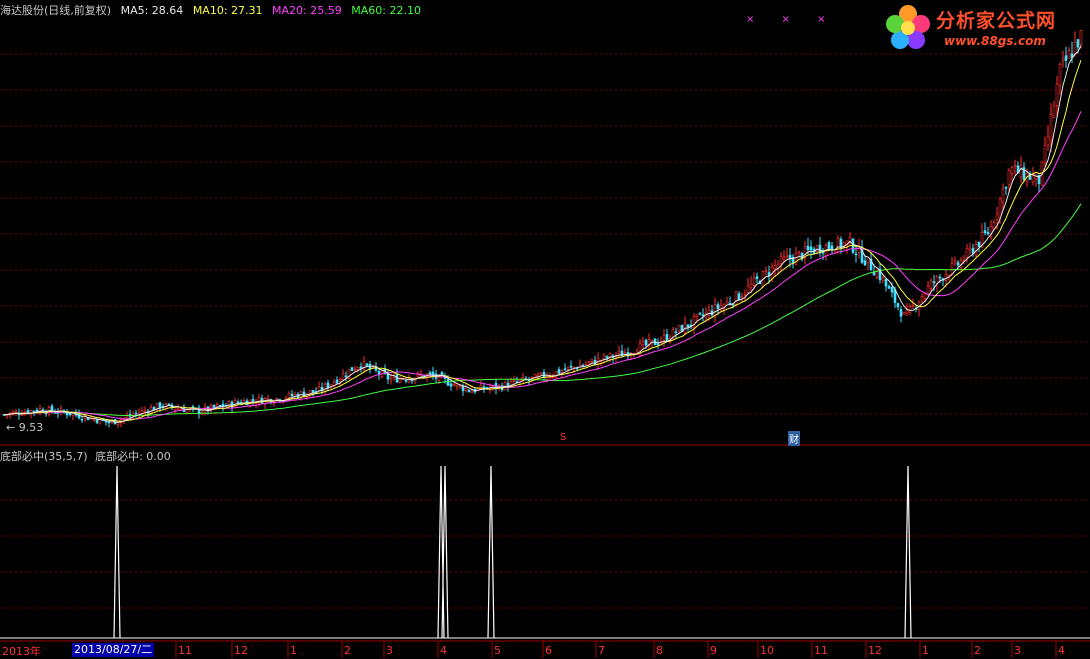 The width and height of the screenshot is (1090, 659). What do you see at coordinates (601, 650) in the screenshot?
I see `month-label: 7` at bounding box center [601, 650].